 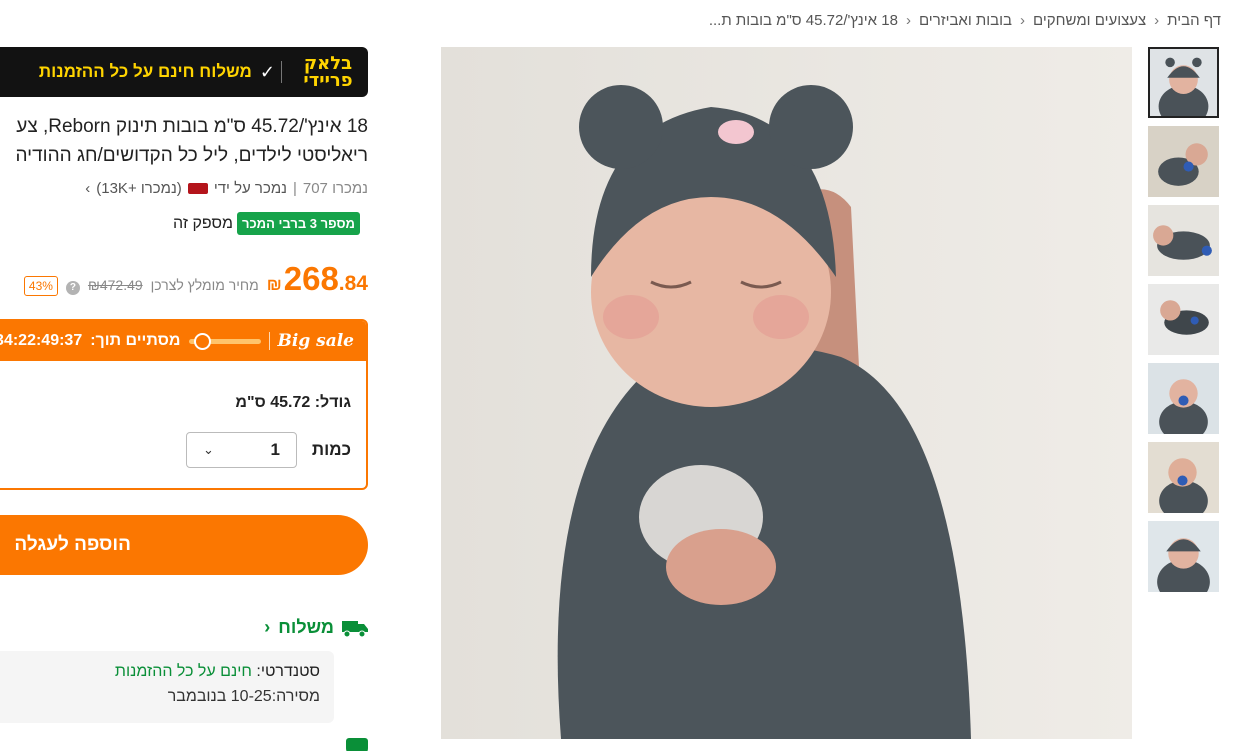 What do you see at coordinates (40, 286) in the screenshot?
I see `discount-badge: 43%` at bounding box center [40, 286].